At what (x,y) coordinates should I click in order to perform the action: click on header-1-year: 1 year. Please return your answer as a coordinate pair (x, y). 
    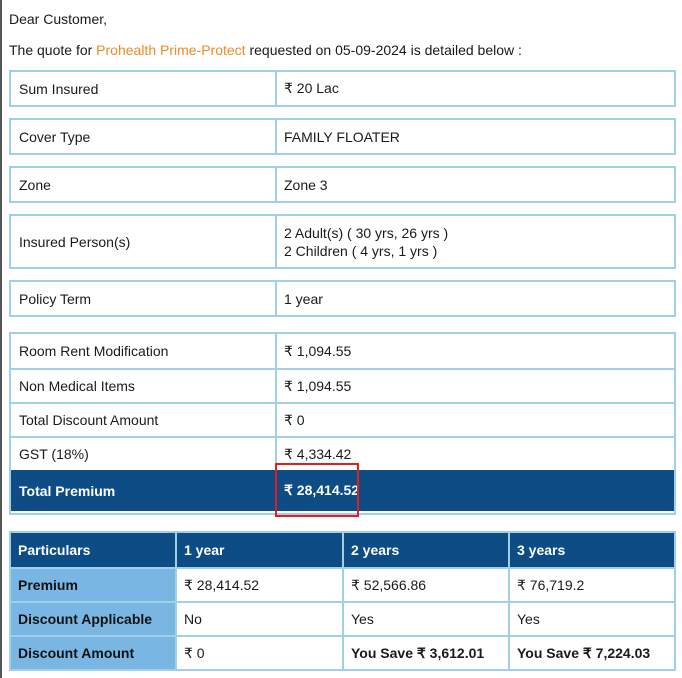
    Looking at the image, I should click on (260, 550).